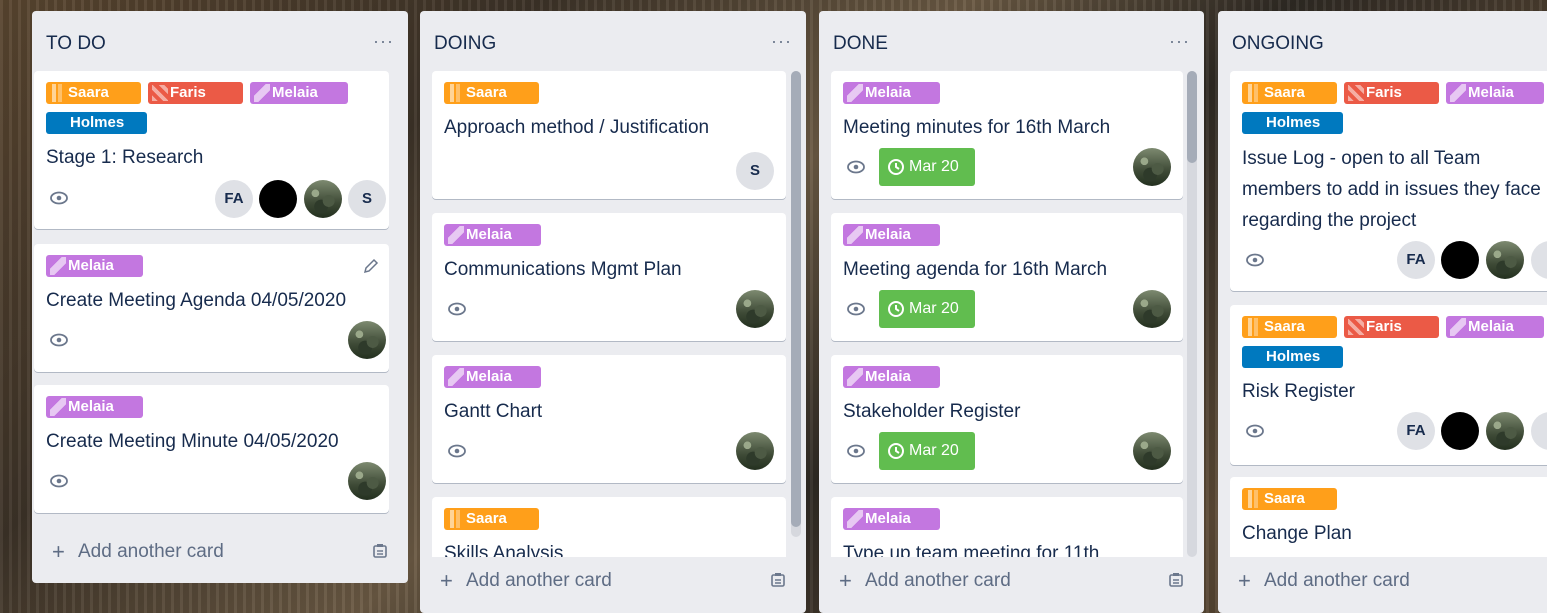 This screenshot has width=1547, height=613. Describe the element at coordinates (1007, 527) in the screenshot. I see `card-type-up-team-meeting: Melaia Type up team meeting for 11th` at that location.